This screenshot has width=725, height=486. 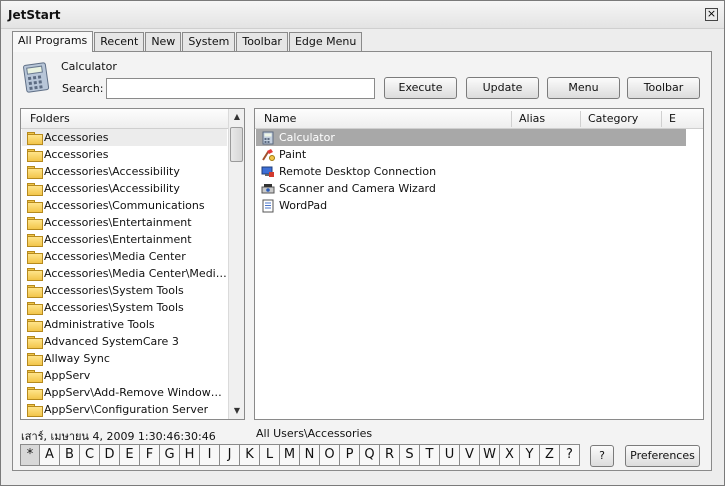 What do you see at coordinates (430, 455) in the screenshot?
I see `letter-filter-button: T` at bounding box center [430, 455].